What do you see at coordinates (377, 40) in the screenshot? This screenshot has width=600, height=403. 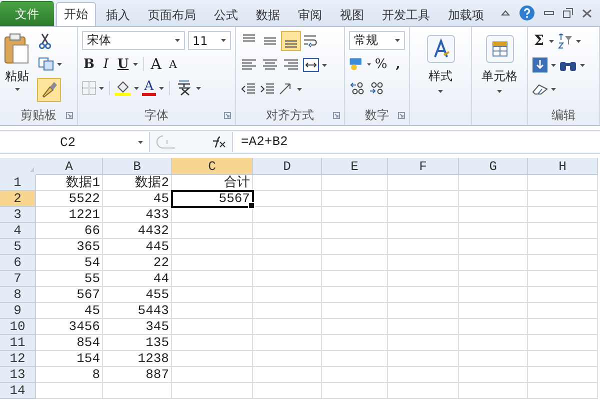 I see `number-format-dropdown: 常规` at bounding box center [377, 40].